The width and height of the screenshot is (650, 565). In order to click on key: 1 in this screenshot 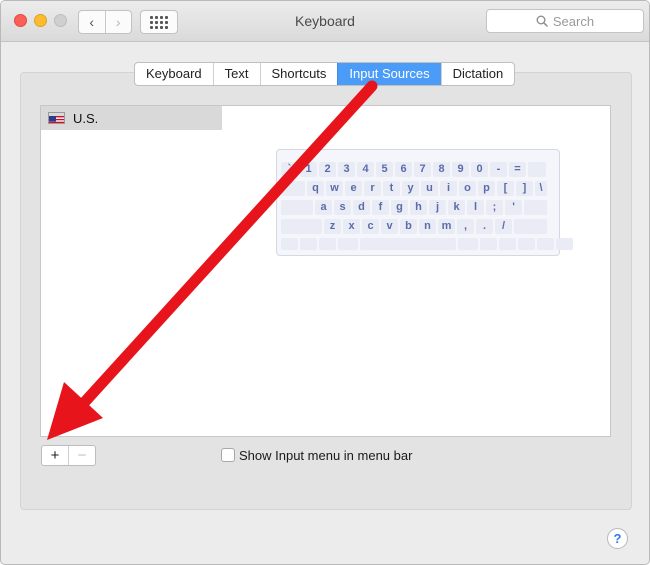, I will do `click(308, 169)`.